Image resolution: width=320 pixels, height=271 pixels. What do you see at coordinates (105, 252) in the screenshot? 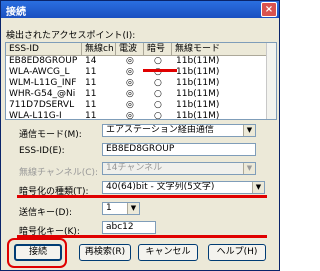
I see `rescan-button: 再検索(R)` at bounding box center [105, 252].